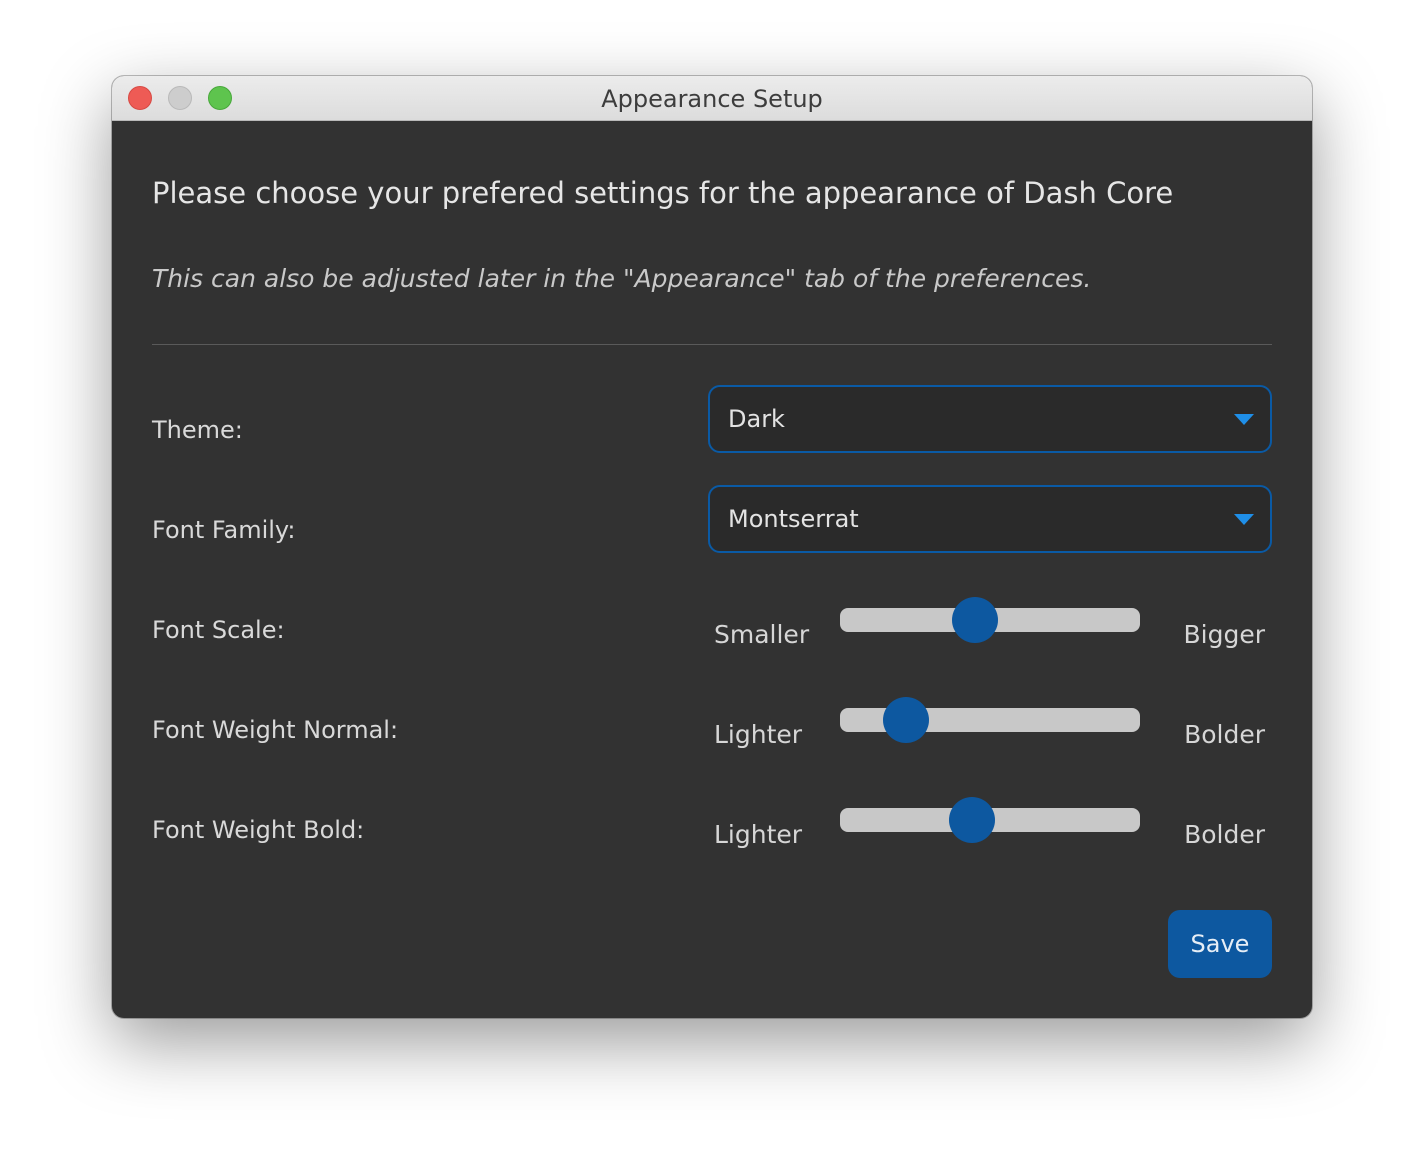 The width and height of the screenshot is (1424, 1166). Describe the element at coordinates (990, 519) in the screenshot. I see `font-family-dropdown: Montserrat` at that location.